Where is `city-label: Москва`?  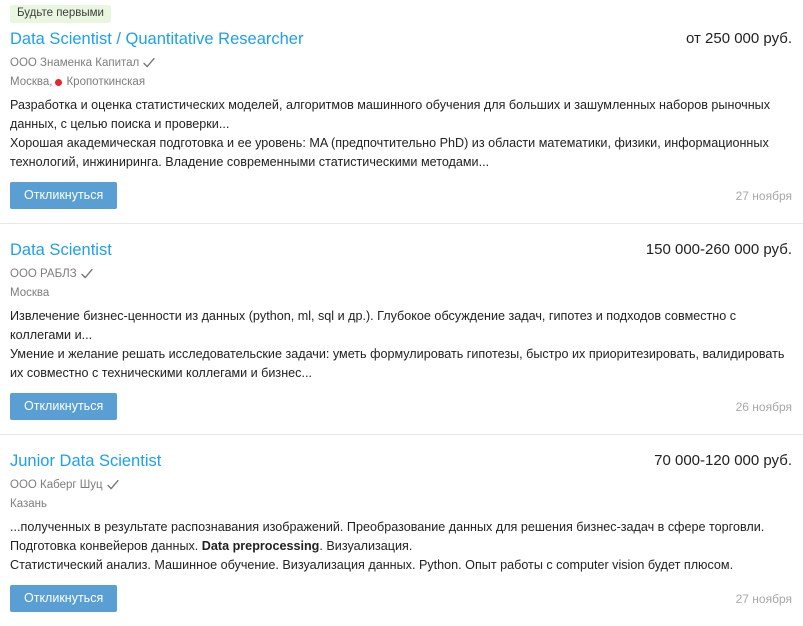
city-label: Москва is located at coordinates (30, 293).